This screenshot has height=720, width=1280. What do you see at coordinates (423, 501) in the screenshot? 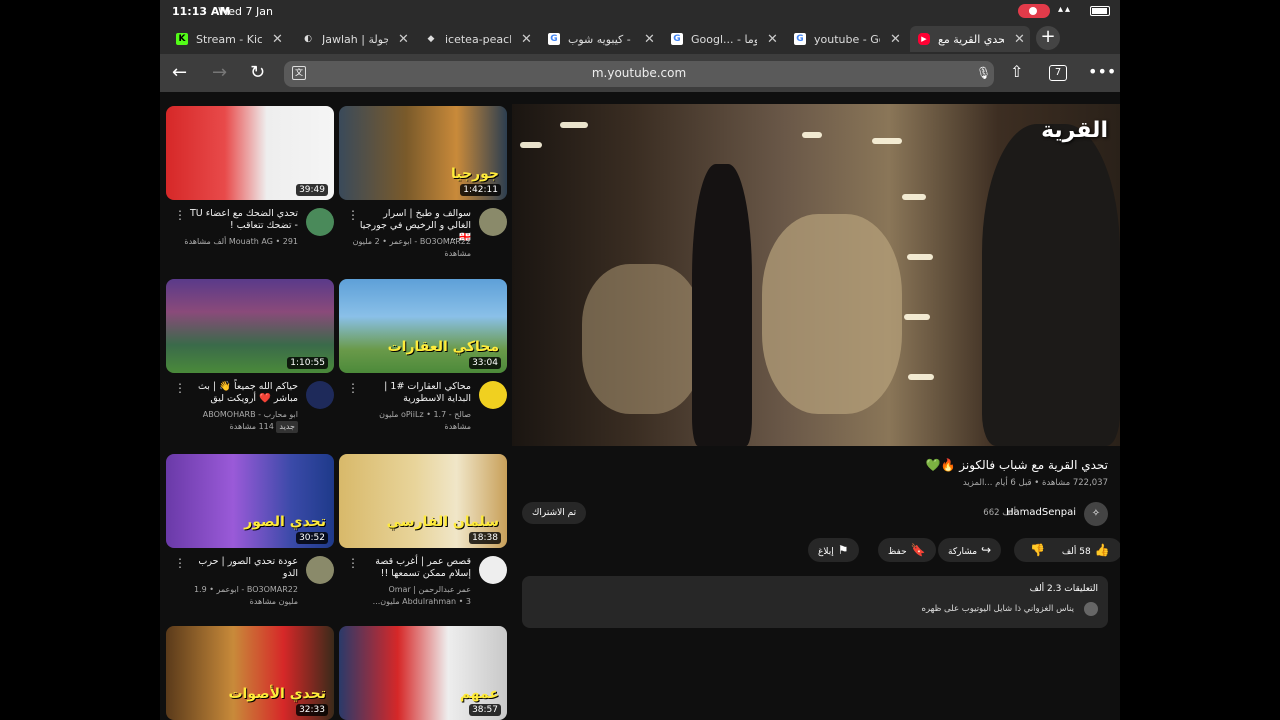
I see `video-thumbnail: سلمان الفارسي 18:38` at bounding box center [423, 501].